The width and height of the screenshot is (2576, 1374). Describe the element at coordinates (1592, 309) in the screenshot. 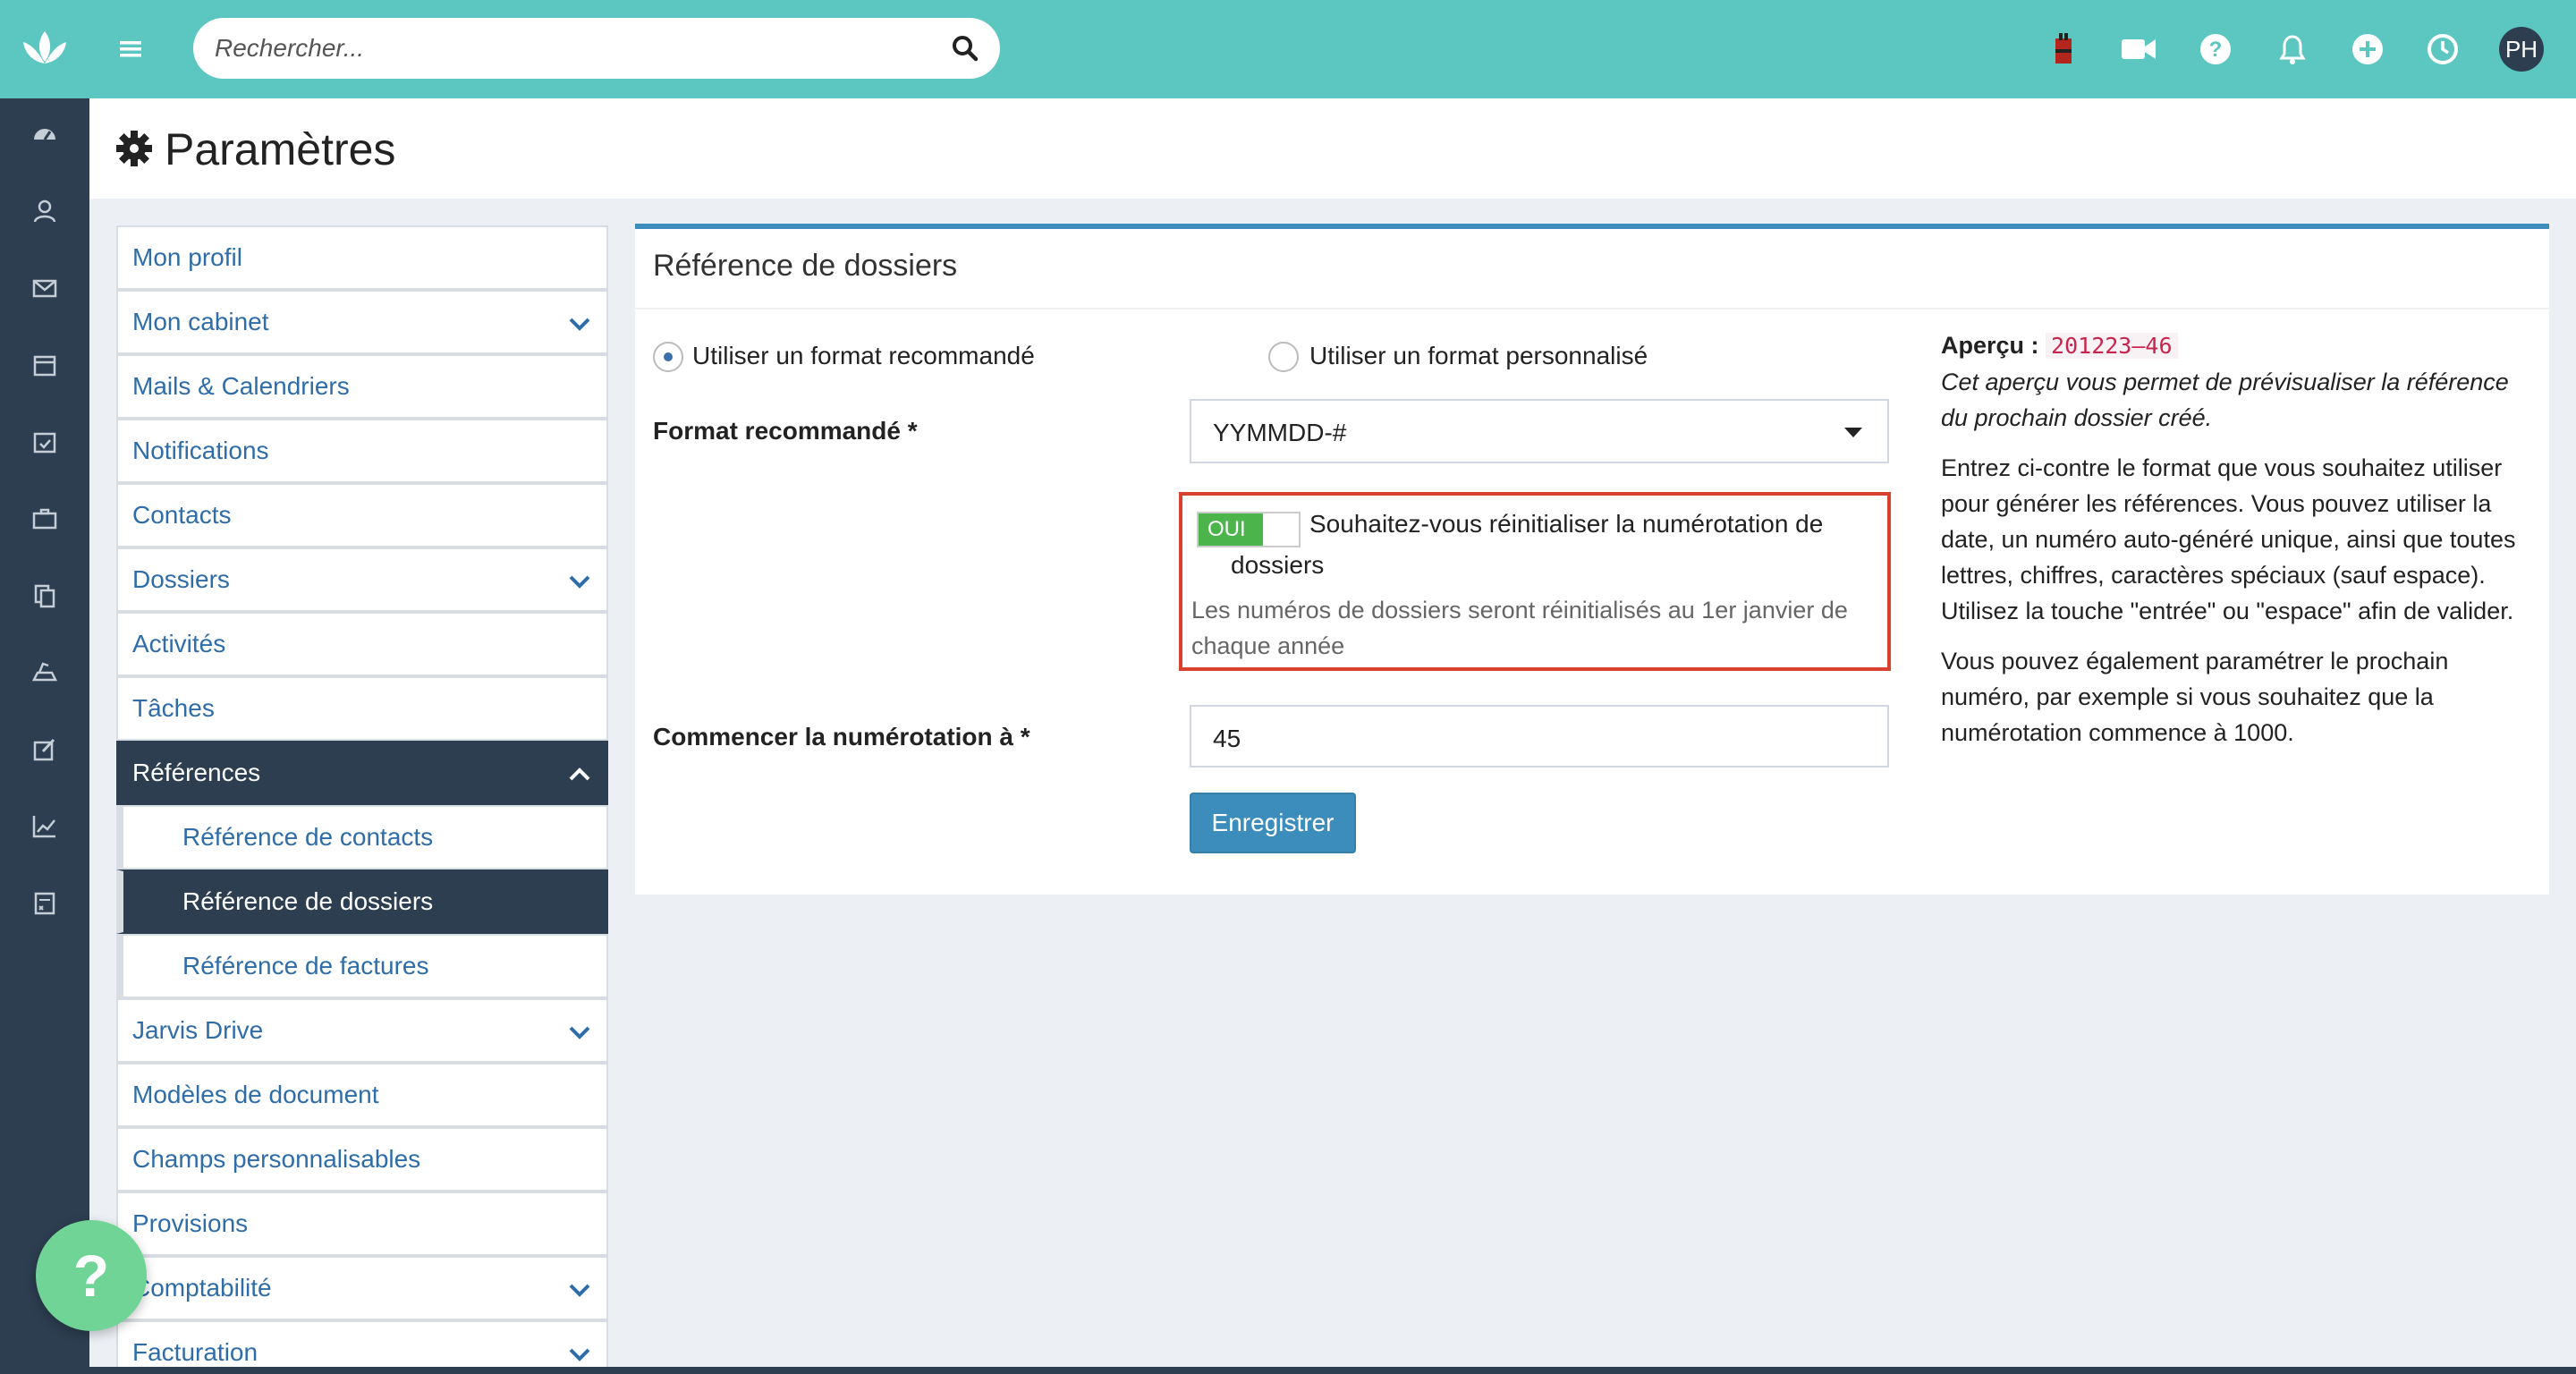

I see `panel-divider` at that location.